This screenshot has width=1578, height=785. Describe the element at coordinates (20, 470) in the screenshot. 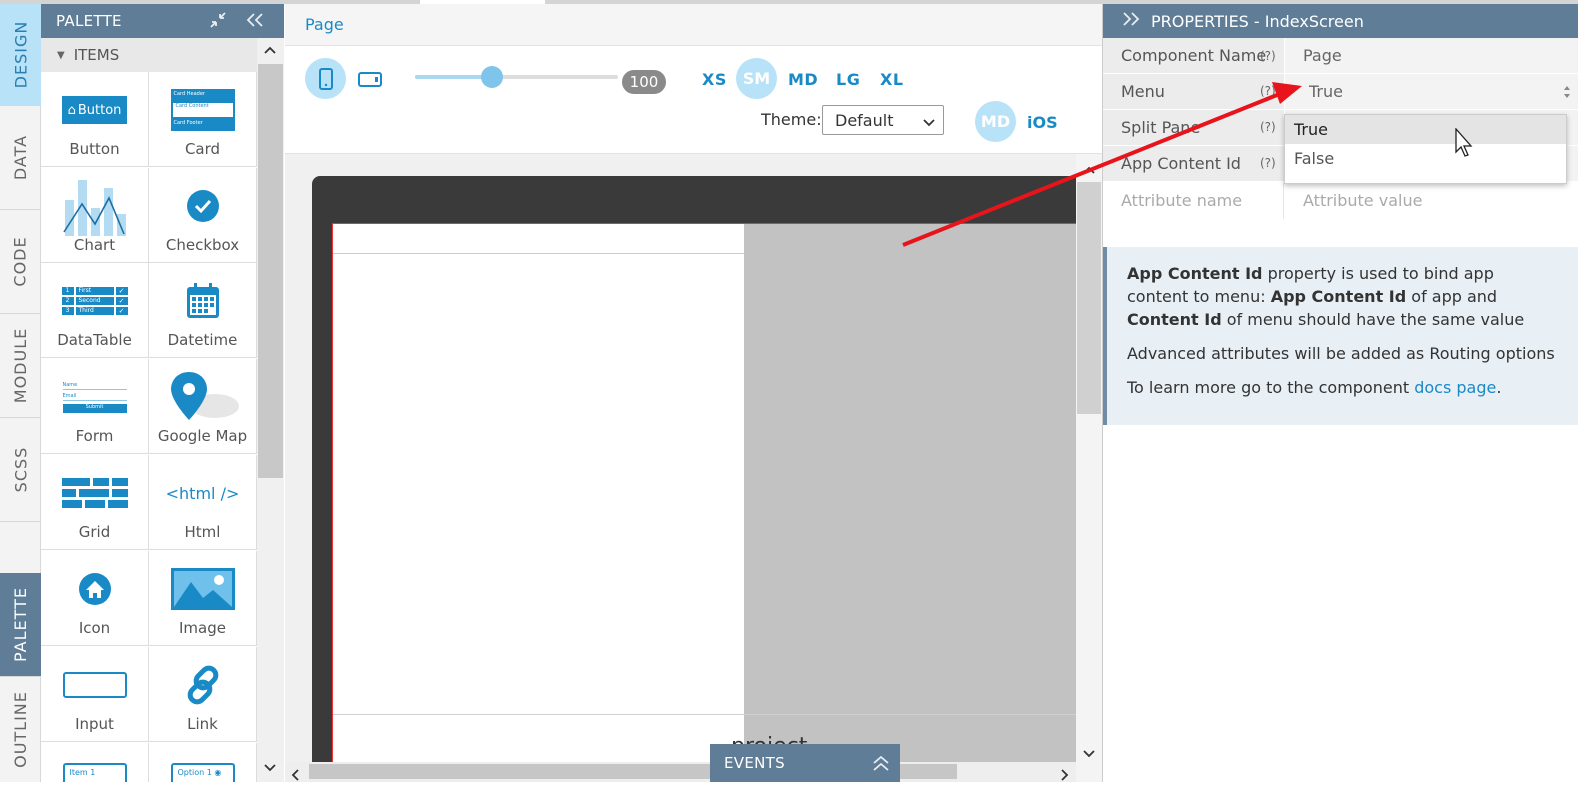

I see `tab-scss: SCSS` at that location.